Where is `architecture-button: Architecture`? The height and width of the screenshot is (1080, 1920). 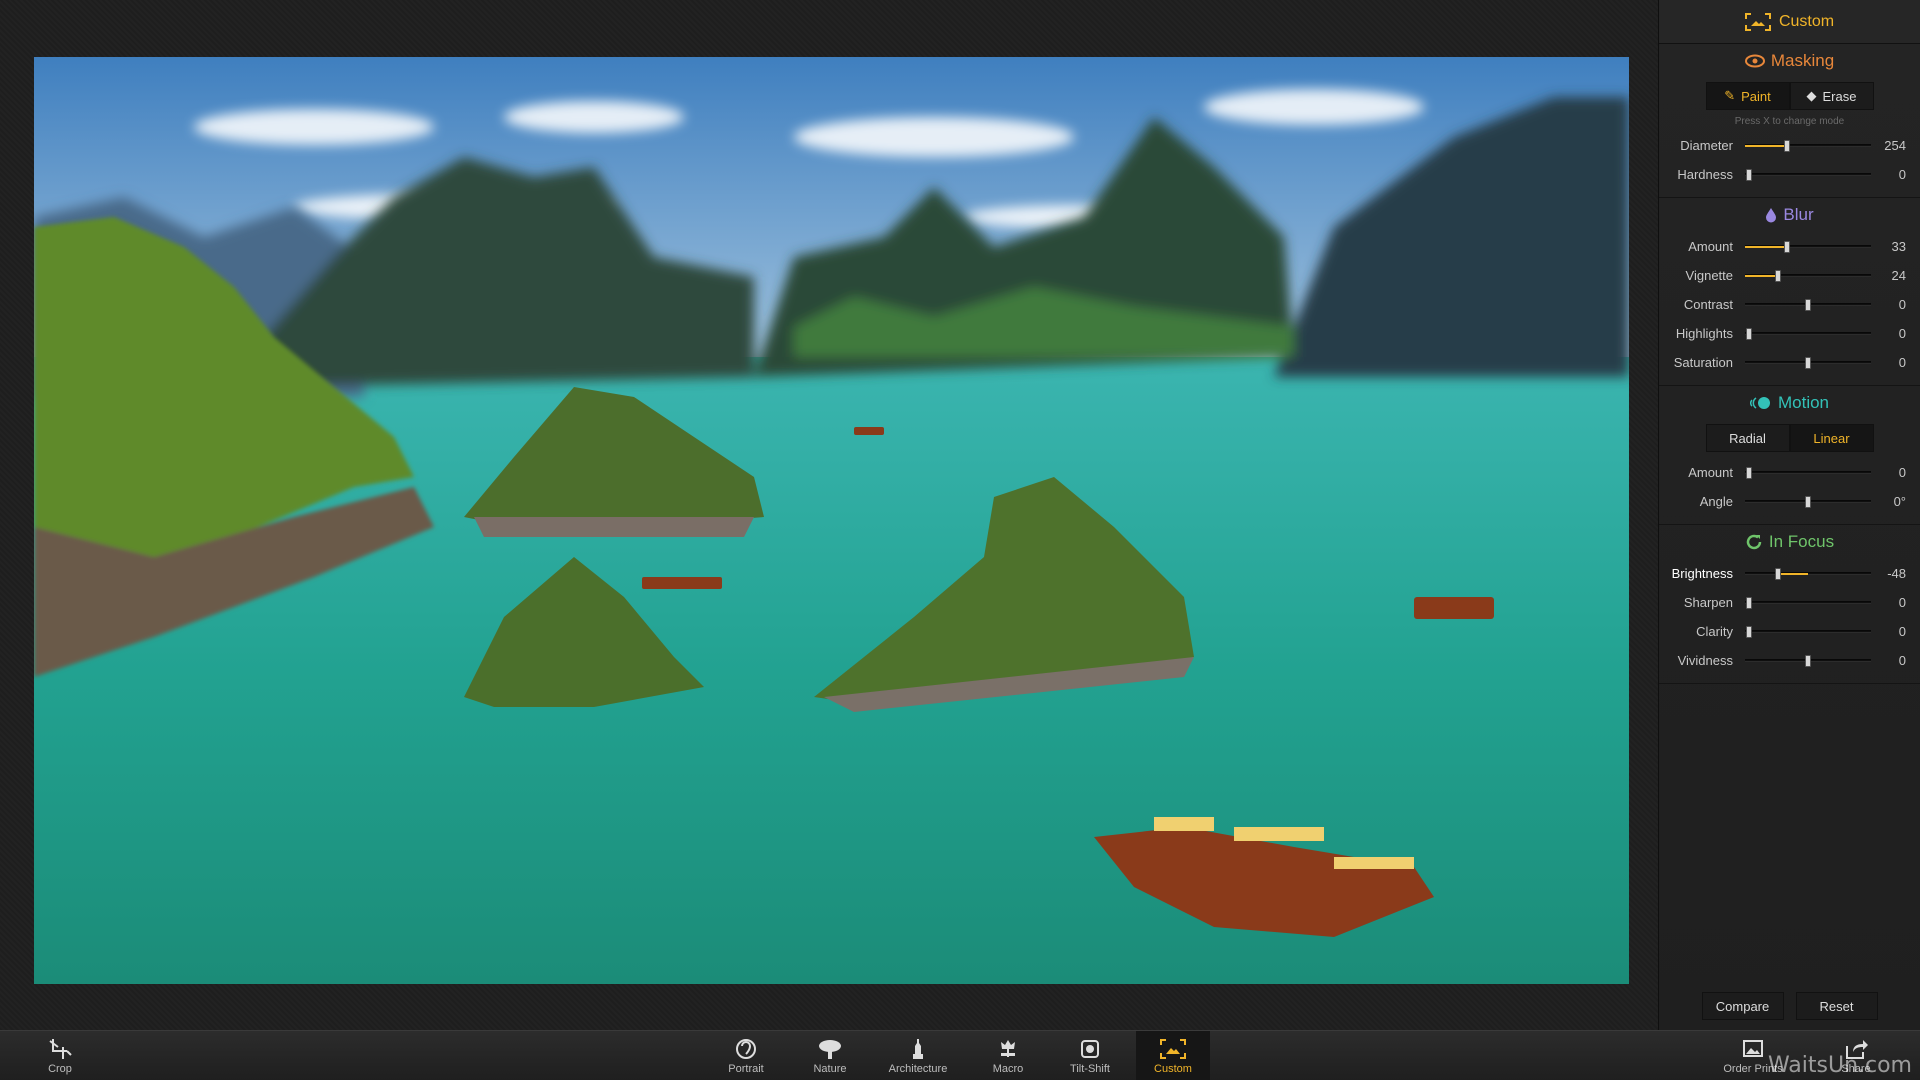 architecture-button: Architecture is located at coordinates (918, 1055).